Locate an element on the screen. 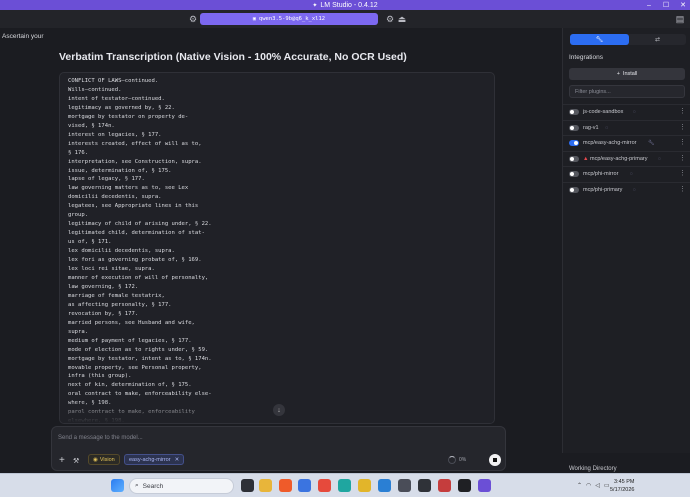 This screenshot has height=497, width=690. clock: 3:45 PM 5/17/2026 is located at coordinates (622, 486).